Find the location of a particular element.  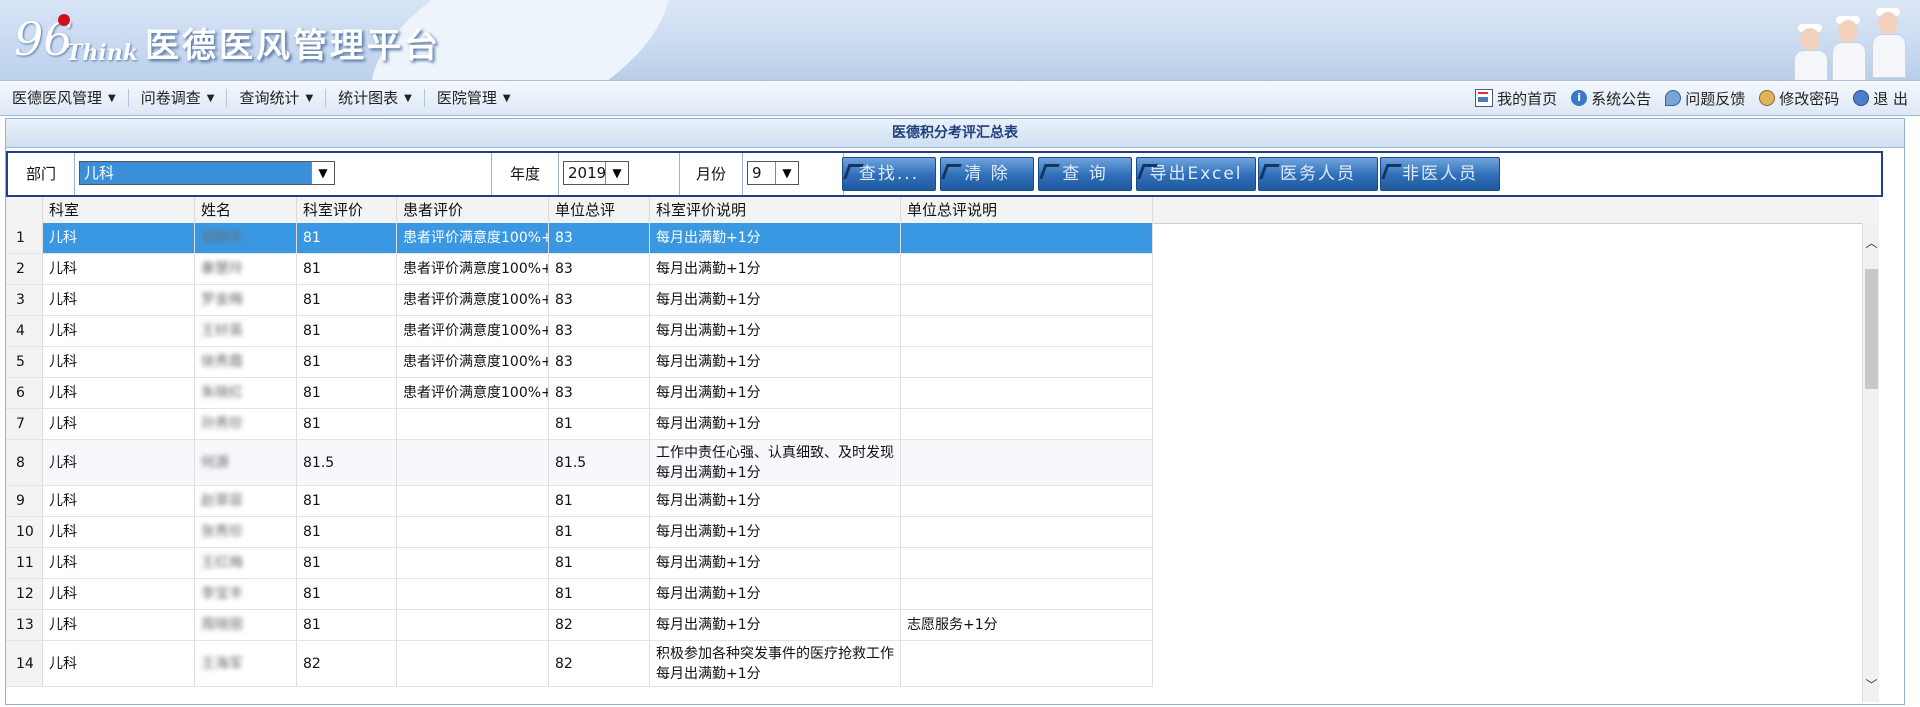

logout-icon is located at coordinates (1861, 98).